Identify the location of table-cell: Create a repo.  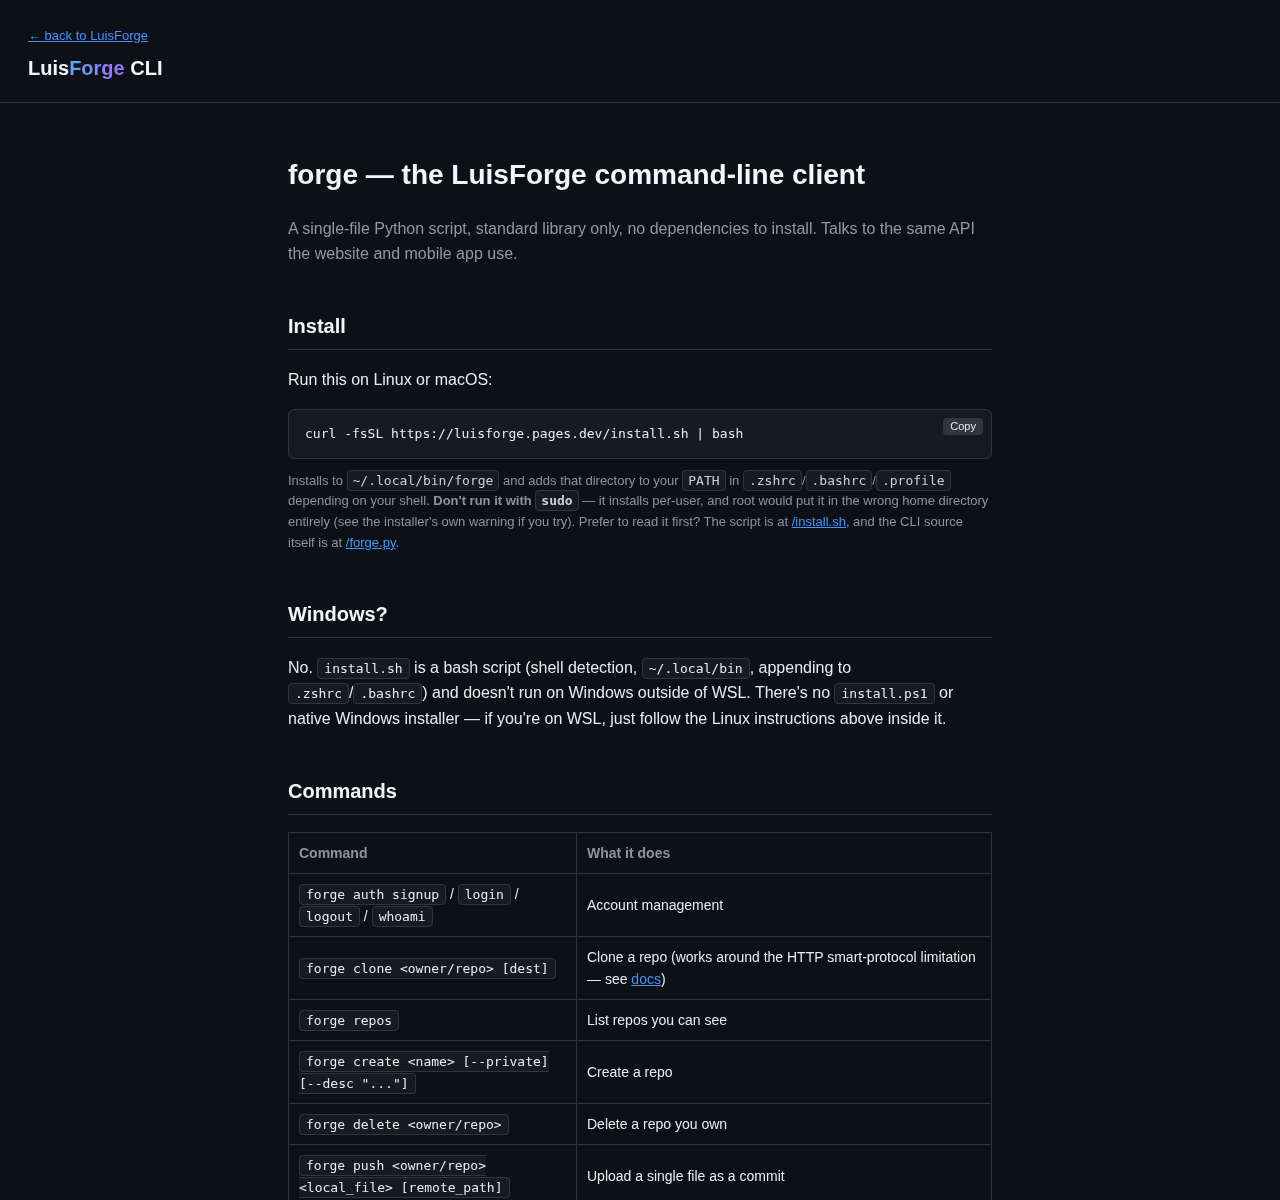
(784, 1072).